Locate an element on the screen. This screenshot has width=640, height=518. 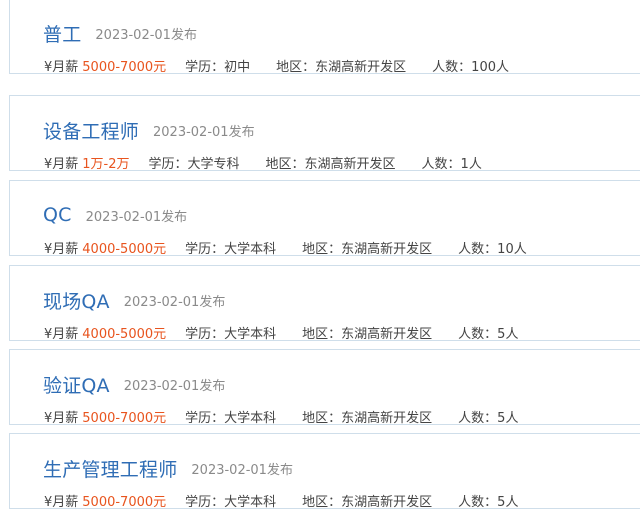
job-title-row: 验证QA 2023-02-01发布 is located at coordinates (134, 384).